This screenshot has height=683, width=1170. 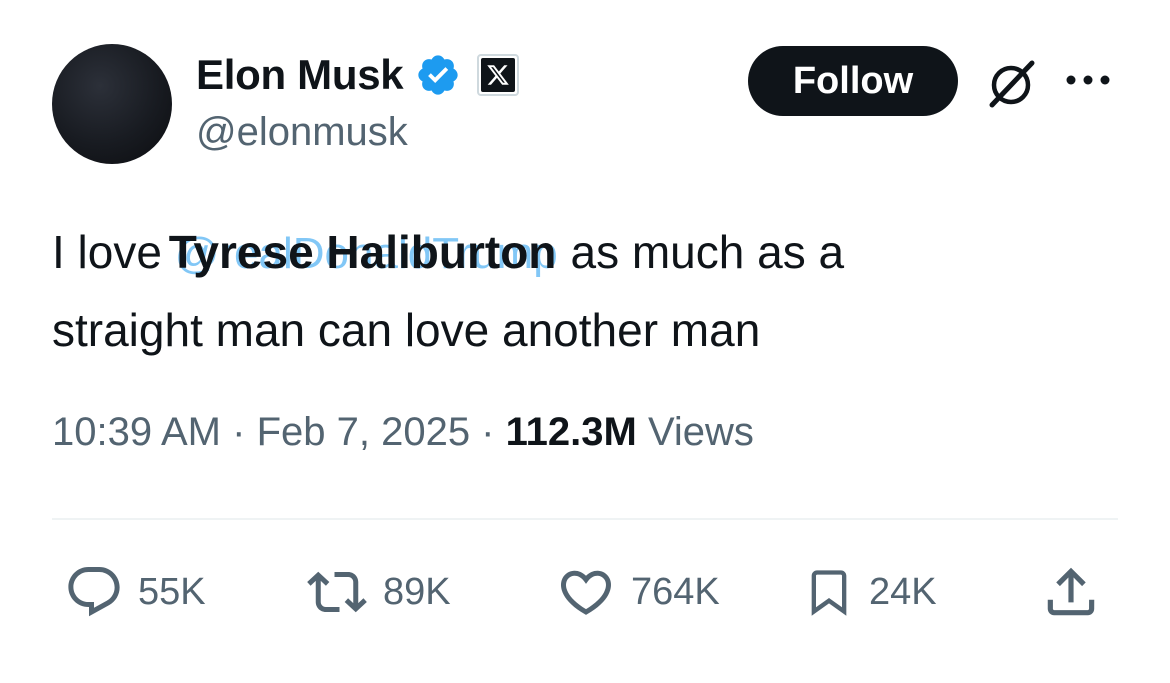 What do you see at coordinates (406, 330) in the screenshot?
I see `tweet-text-line2: straight man can love another man` at bounding box center [406, 330].